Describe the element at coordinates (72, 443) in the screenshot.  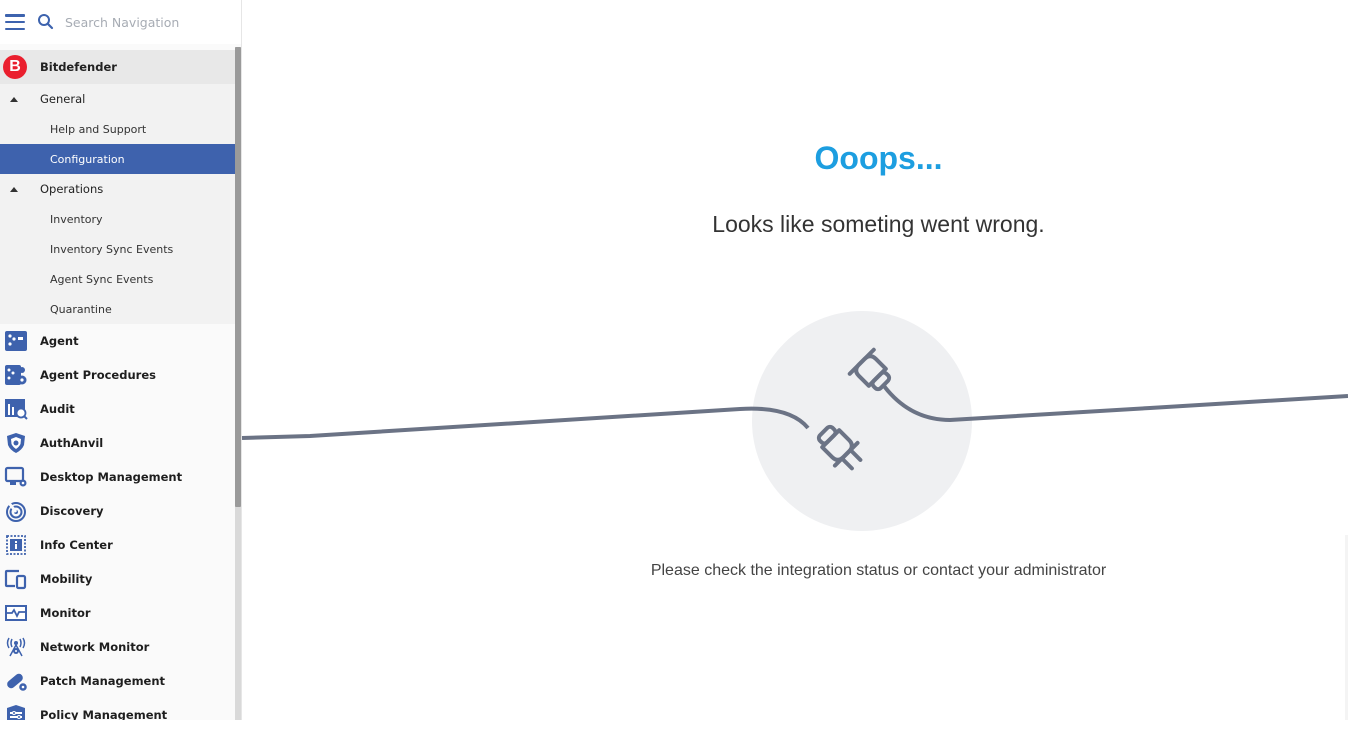
I see `sidebar-item-label: AuthAnvil` at that location.